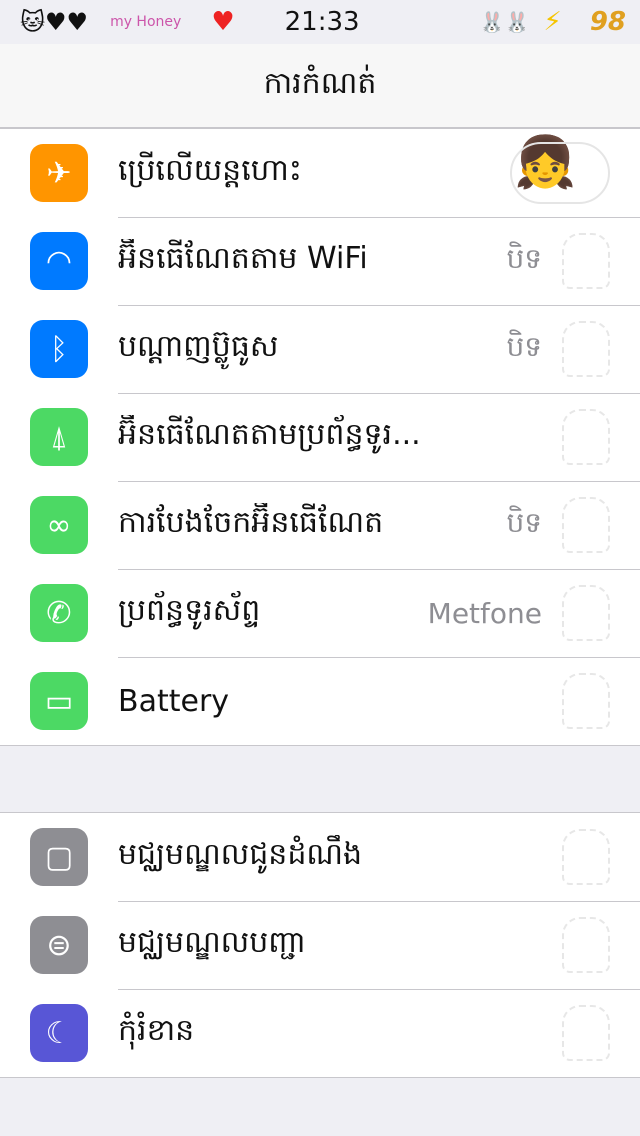 Image resolution: width=640 pixels, height=1136 pixels. What do you see at coordinates (320, 613) in the screenshot?
I see `settings-row: ✆ ប្រព័ន្ធទូរស័ព្ទ Metfone` at bounding box center [320, 613].